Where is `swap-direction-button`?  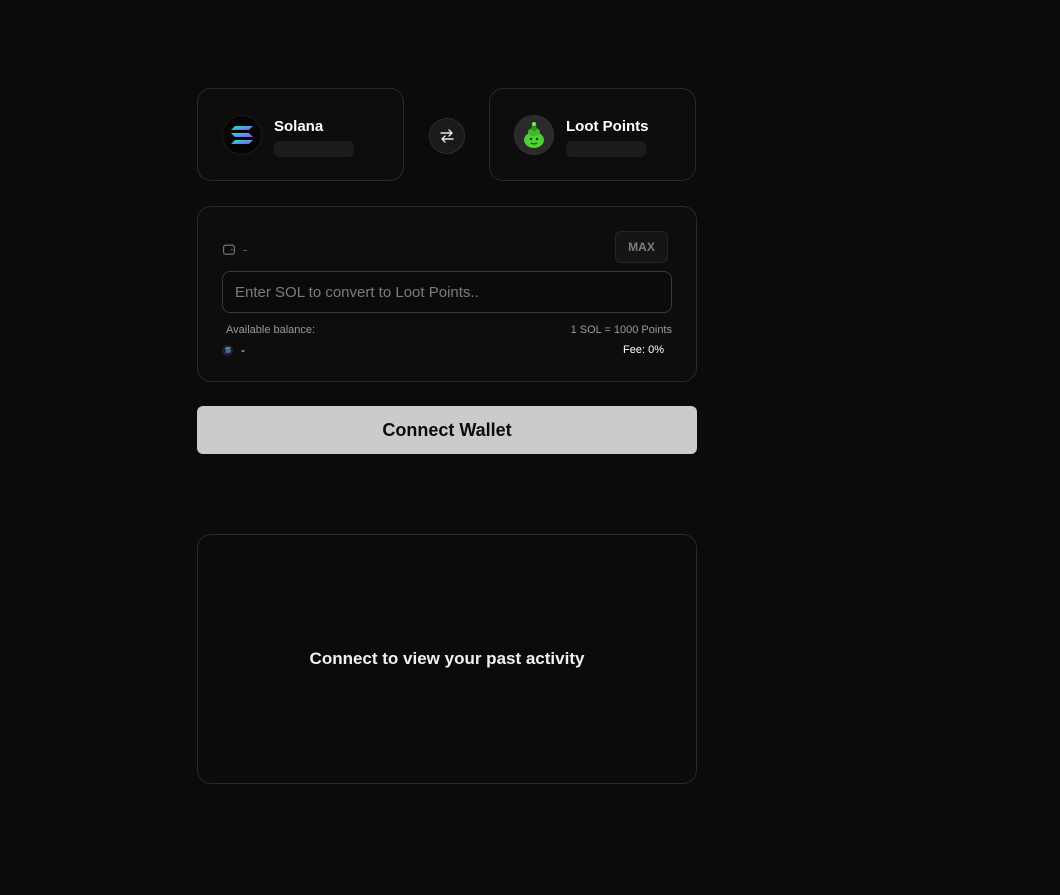
swap-direction-button is located at coordinates (447, 136).